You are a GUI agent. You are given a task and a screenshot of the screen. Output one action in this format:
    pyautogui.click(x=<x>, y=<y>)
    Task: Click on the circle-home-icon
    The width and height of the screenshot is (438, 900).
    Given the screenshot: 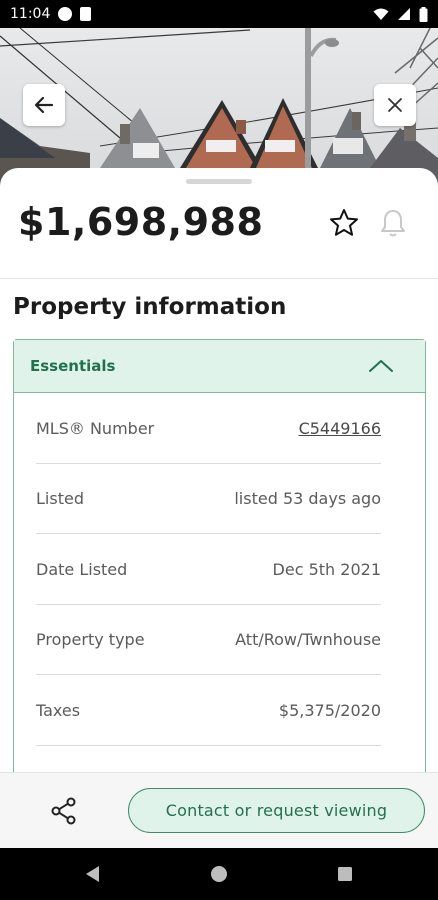 What is the action you would take?
    pyautogui.click(x=219, y=874)
    